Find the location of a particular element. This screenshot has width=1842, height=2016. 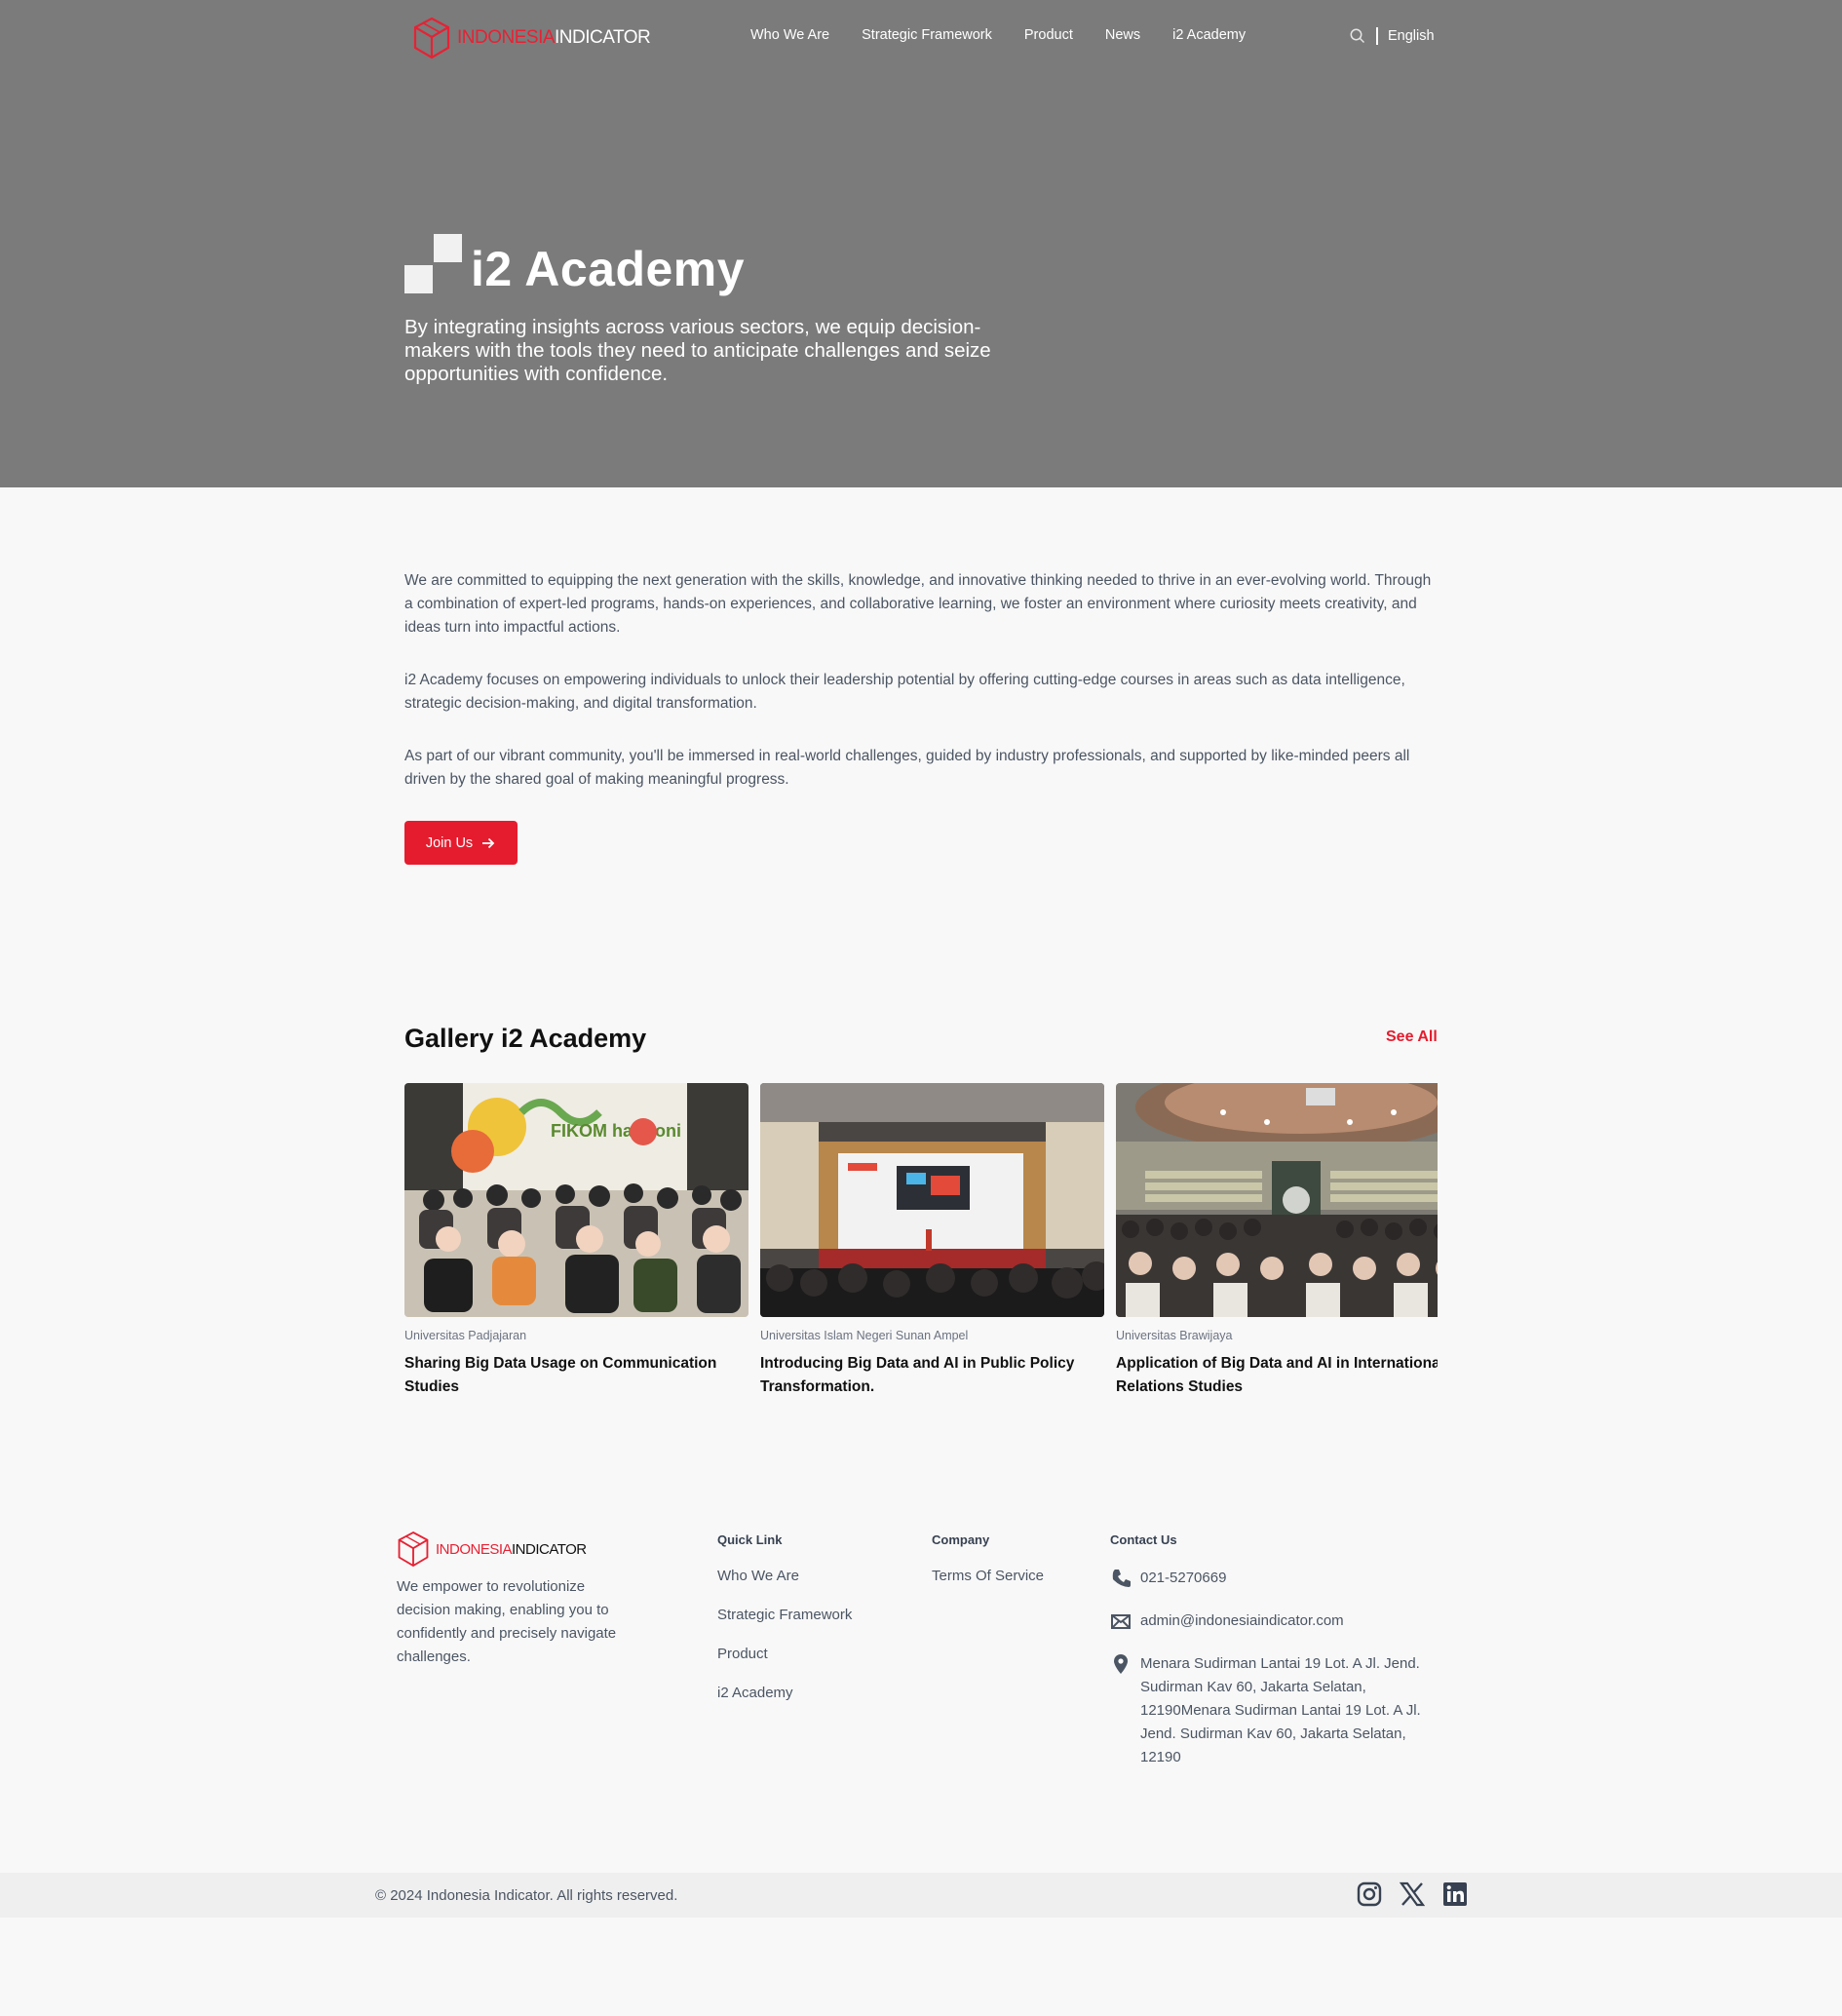

arrow-right-icon is located at coordinates (488, 842).